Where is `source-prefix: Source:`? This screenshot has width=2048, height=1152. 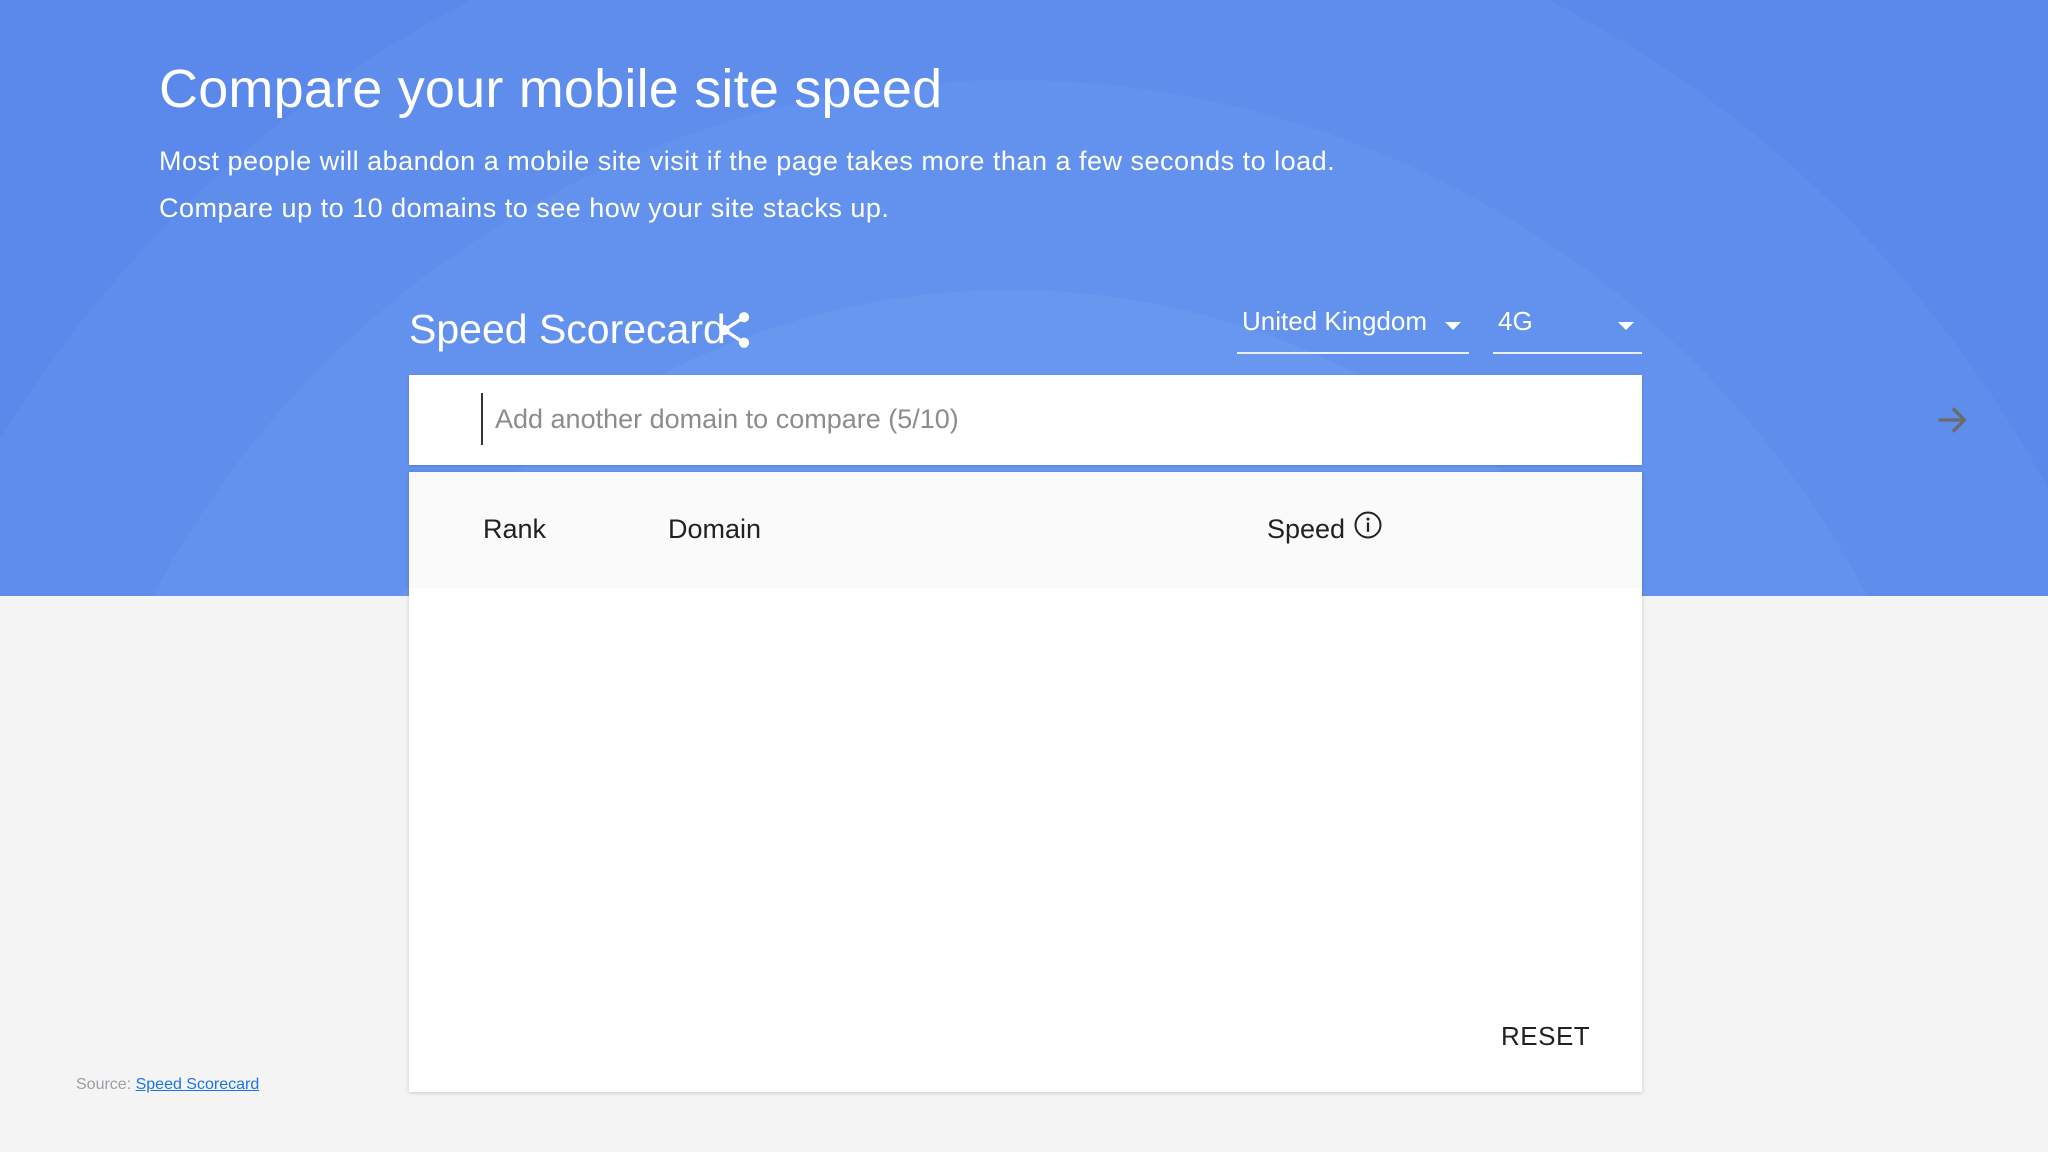 source-prefix: Source: is located at coordinates (104, 1084).